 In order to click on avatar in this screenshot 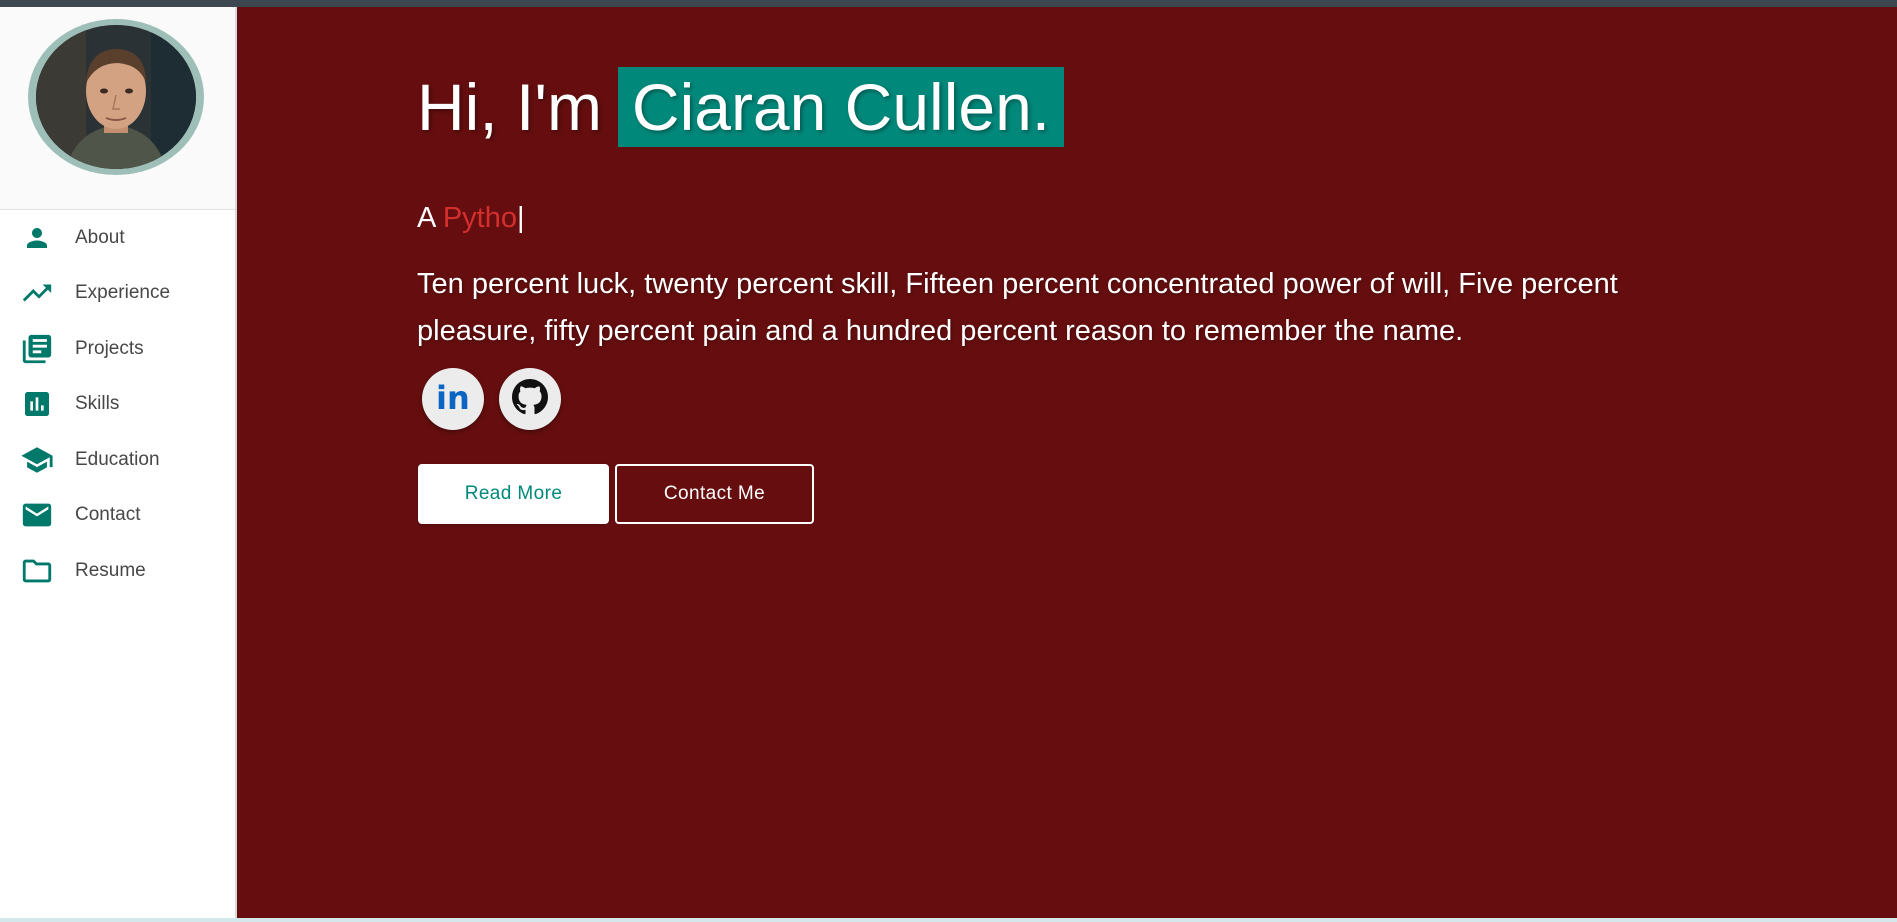, I will do `click(116, 97)`.